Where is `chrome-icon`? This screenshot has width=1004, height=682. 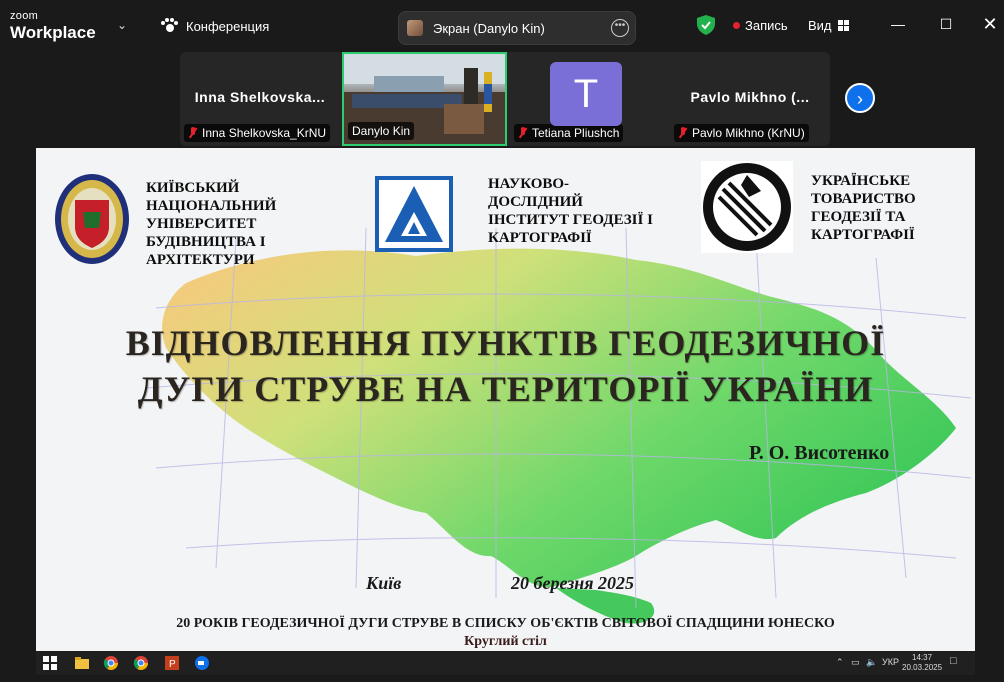
chrome-icon is located at coordinates (111, 663).